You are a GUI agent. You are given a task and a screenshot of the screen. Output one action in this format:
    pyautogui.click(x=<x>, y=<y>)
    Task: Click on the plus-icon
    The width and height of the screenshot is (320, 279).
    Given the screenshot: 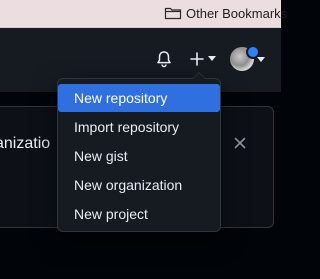 What is the action you would take?
    pyautogui.click(x=197, y=59)
    